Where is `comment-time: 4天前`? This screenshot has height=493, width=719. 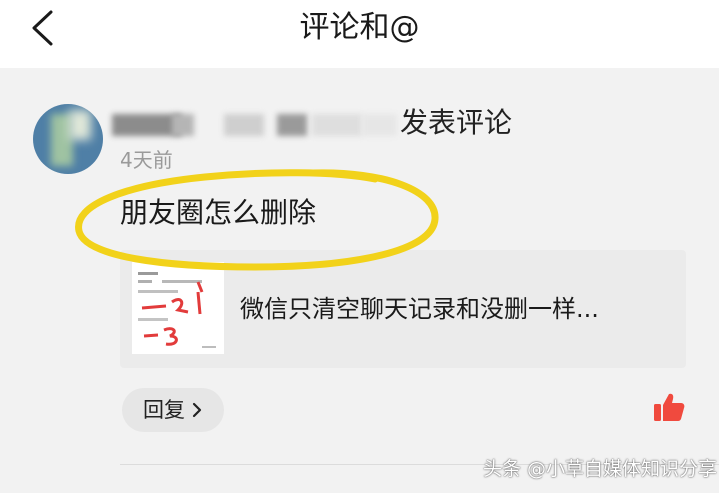
comment-time: 4天前 is located at coordinates (146, 160).